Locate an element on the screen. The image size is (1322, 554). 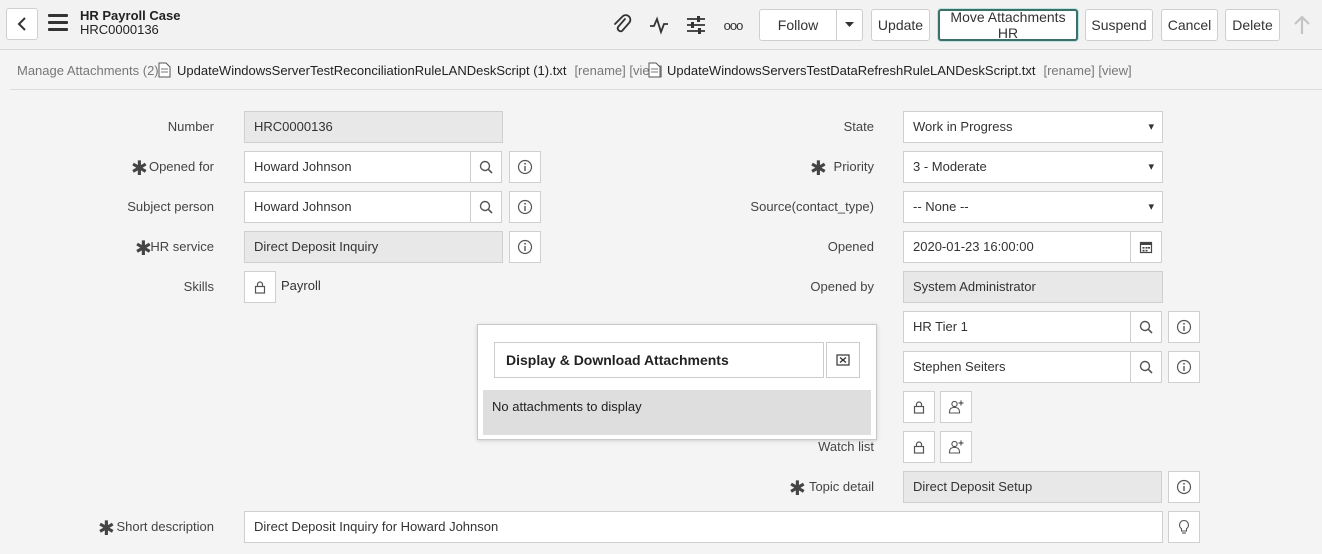
number-field: HRC0000136 is located at coordinates (373, 127).